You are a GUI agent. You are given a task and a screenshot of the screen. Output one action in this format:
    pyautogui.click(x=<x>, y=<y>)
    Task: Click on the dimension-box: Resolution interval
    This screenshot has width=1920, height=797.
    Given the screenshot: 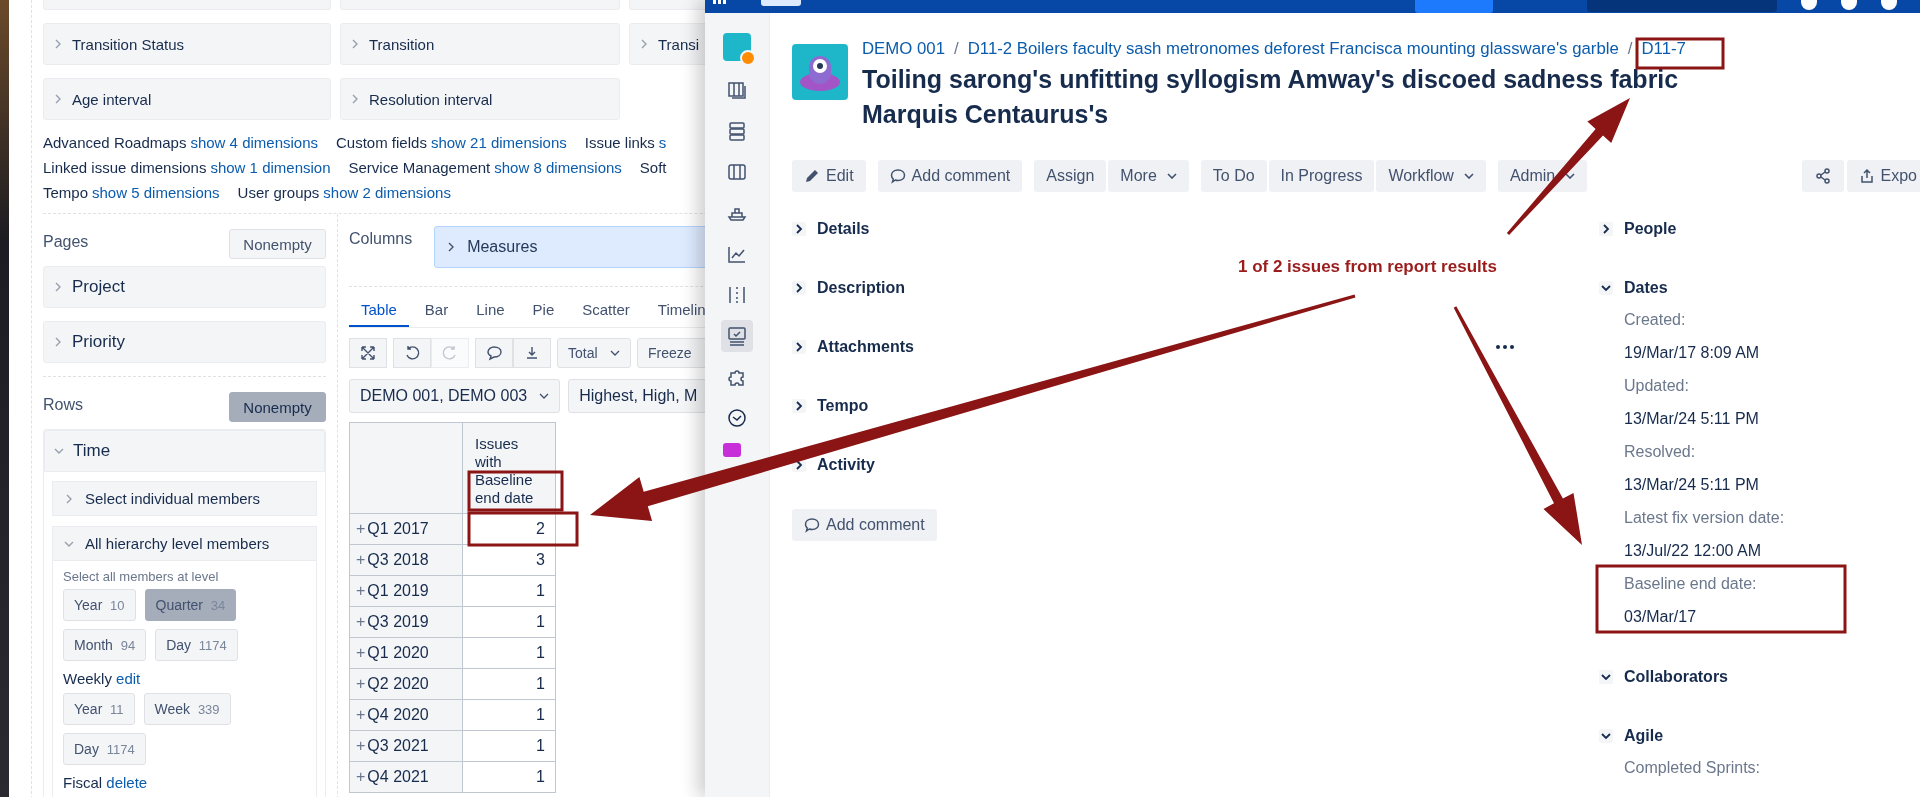 What is the action you would take?
    pyautogui.click(x=480, y=99)
    